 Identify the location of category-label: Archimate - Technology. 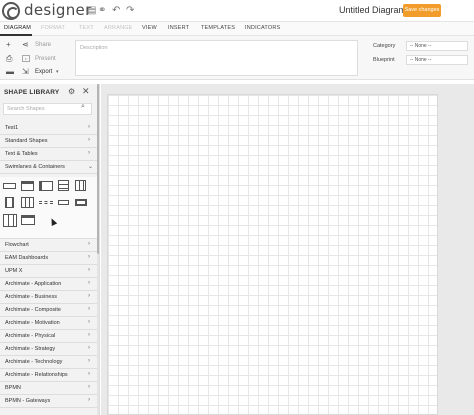
(34, 362).